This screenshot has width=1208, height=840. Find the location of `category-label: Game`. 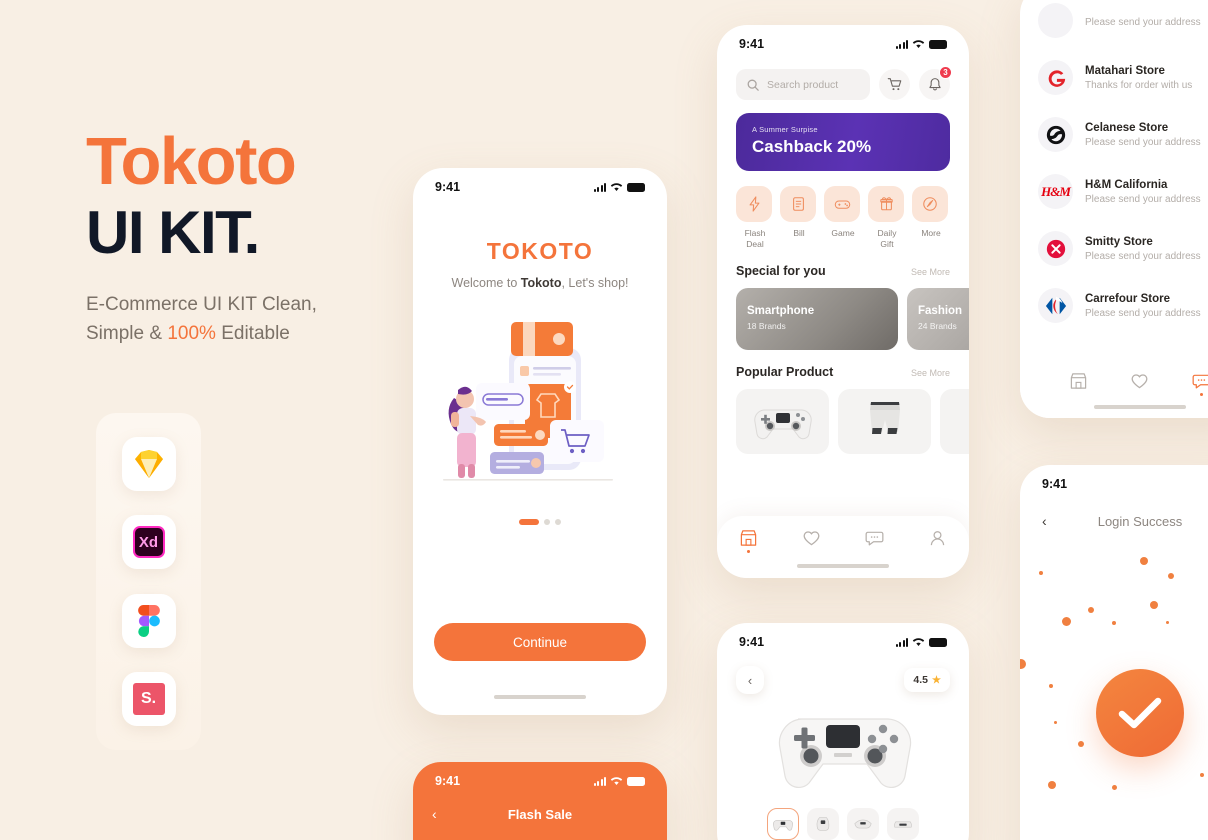

category-label: Game is located at coordinates (843, 233).